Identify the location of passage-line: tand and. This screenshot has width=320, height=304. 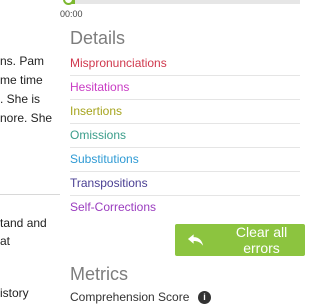
(23, 223).